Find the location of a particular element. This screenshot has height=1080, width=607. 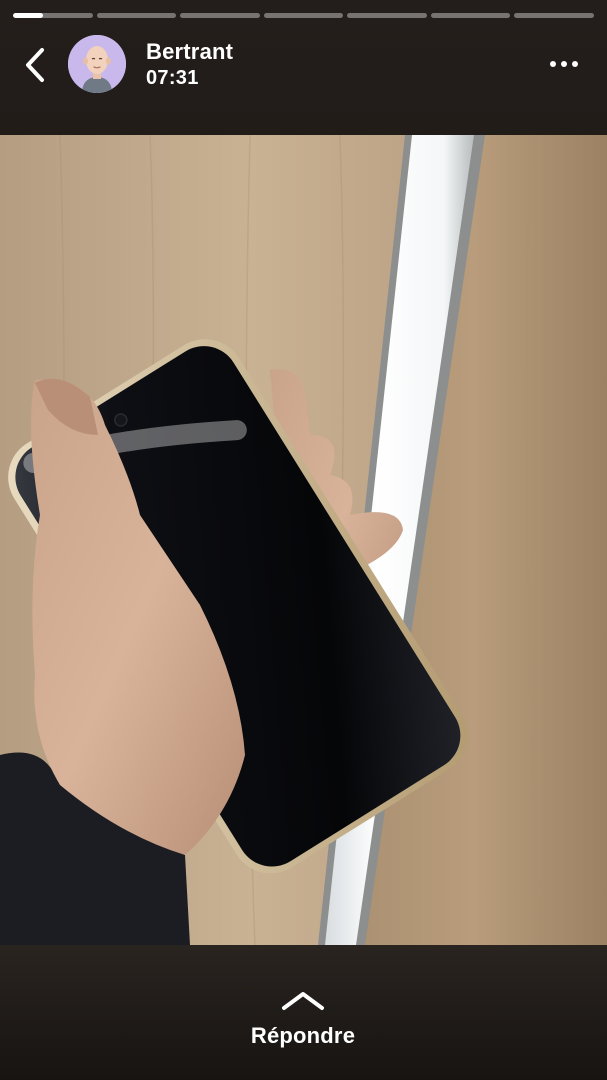

avatar is located at coordinates (97, 64).